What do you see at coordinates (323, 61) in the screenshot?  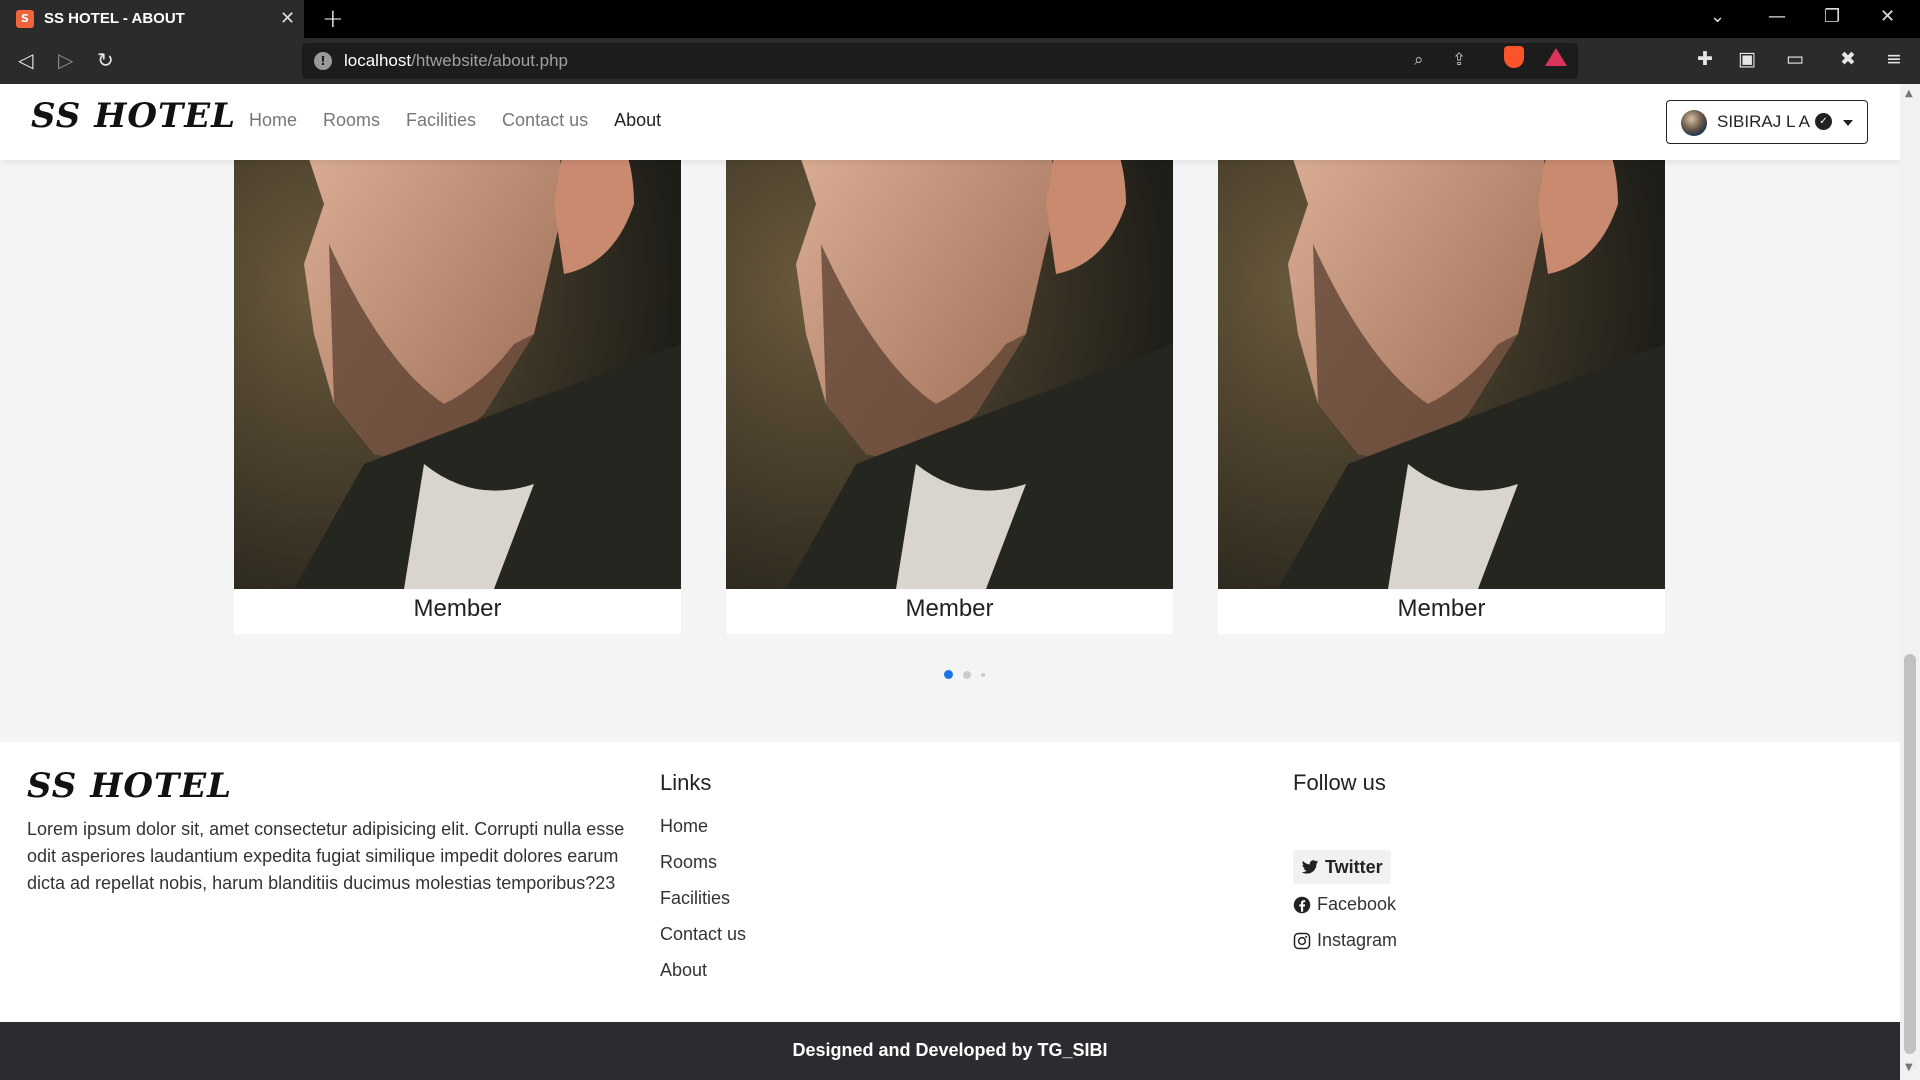 I see `site-info-icon: !` at bounding box center [323, 61].